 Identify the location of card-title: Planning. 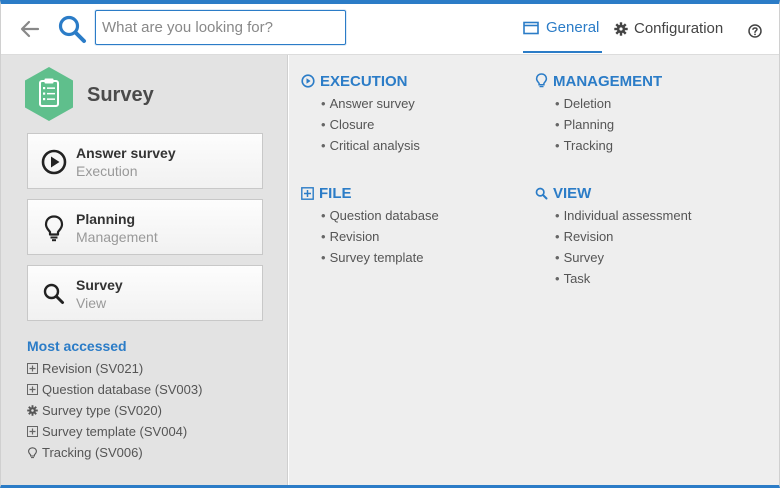
(106, 219).